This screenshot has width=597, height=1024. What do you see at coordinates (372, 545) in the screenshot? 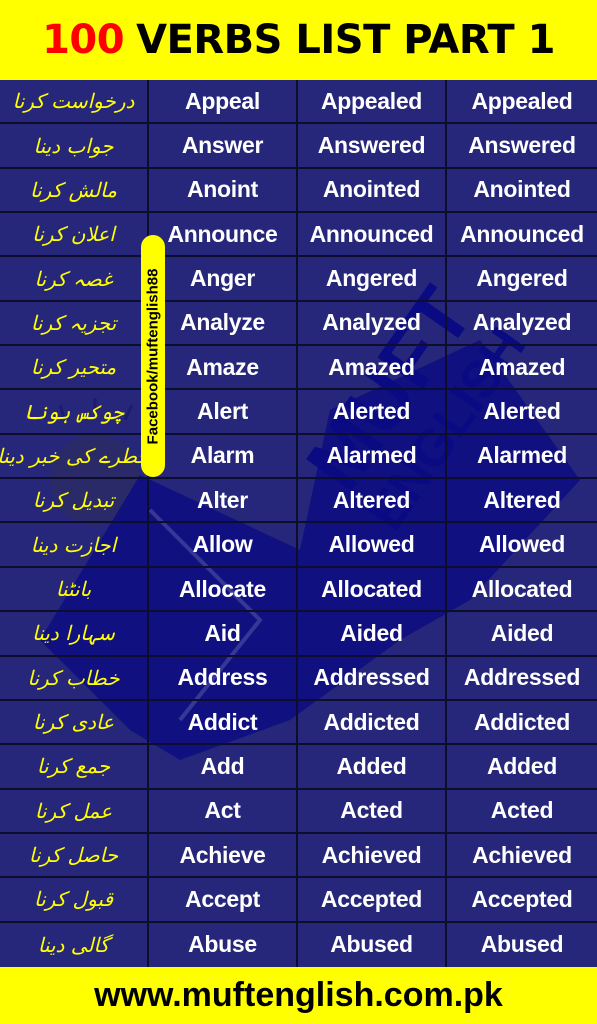
I see `verb-cell-past-form: Allowed` at bounding box center [372, 545].